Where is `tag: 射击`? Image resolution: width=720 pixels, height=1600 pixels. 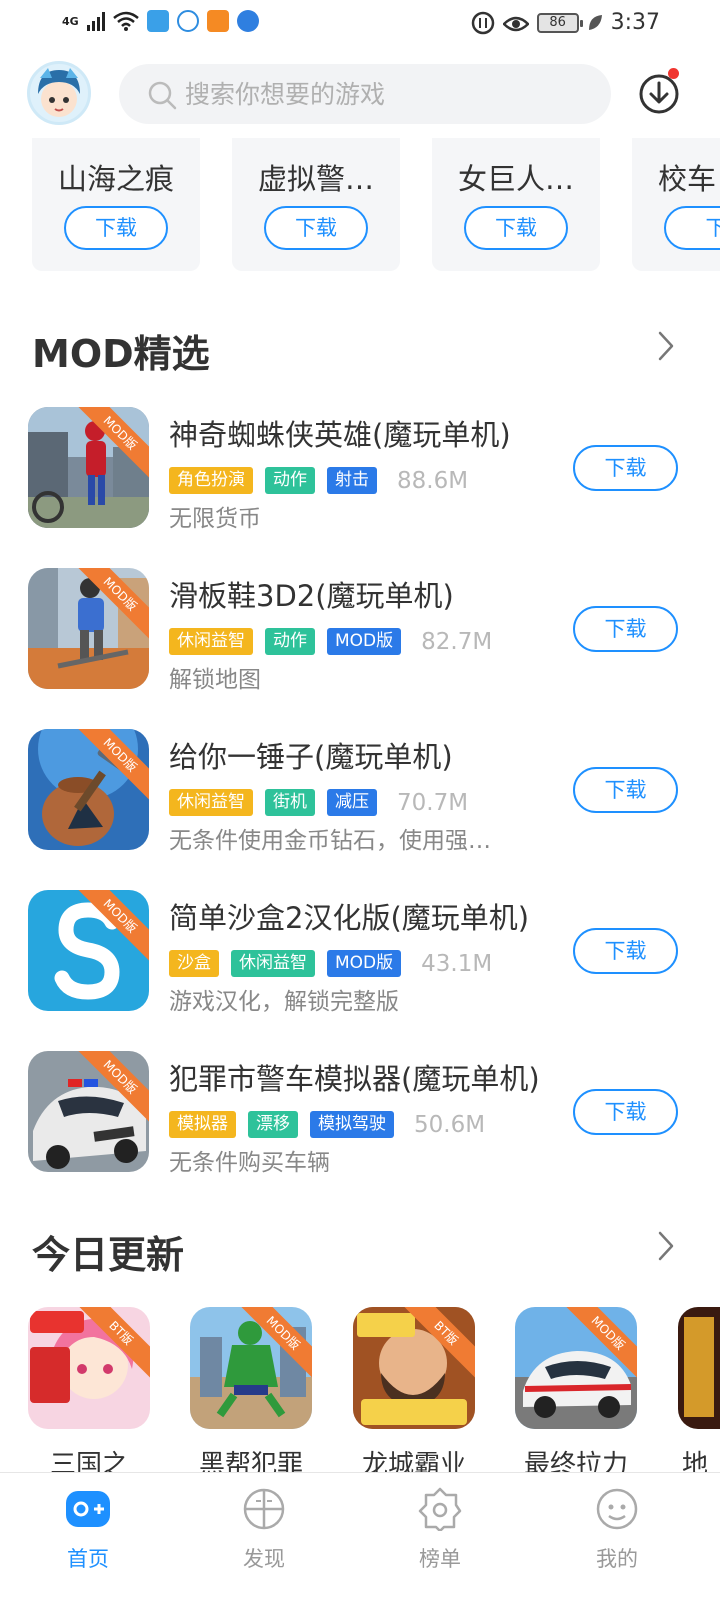 tag: 射击 is located at coordinates (352, 480).